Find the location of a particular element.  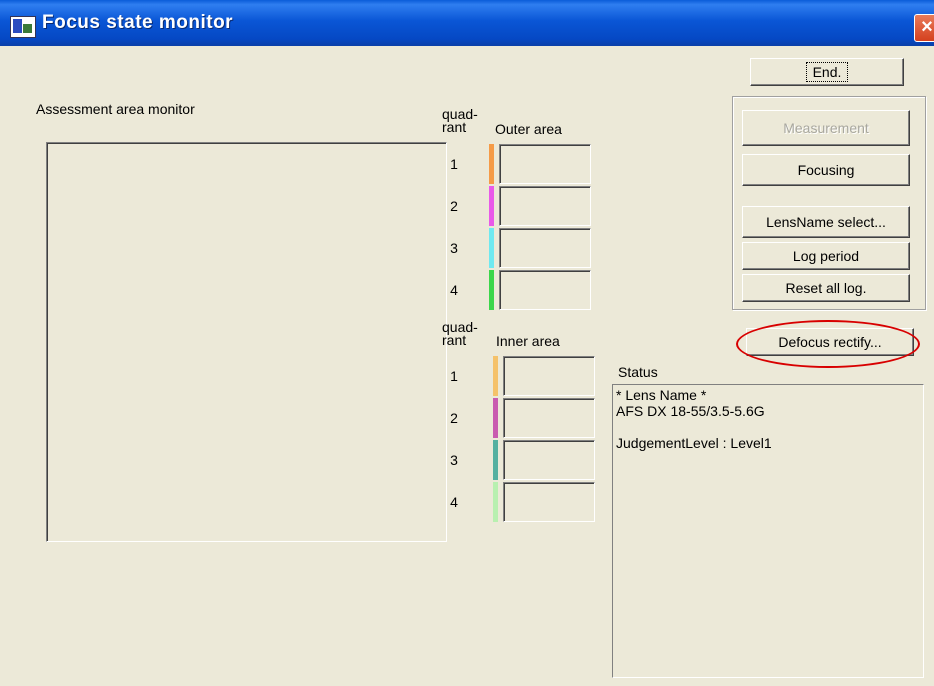

window-title: Focus state monitor is located at coordinates (138, 22).